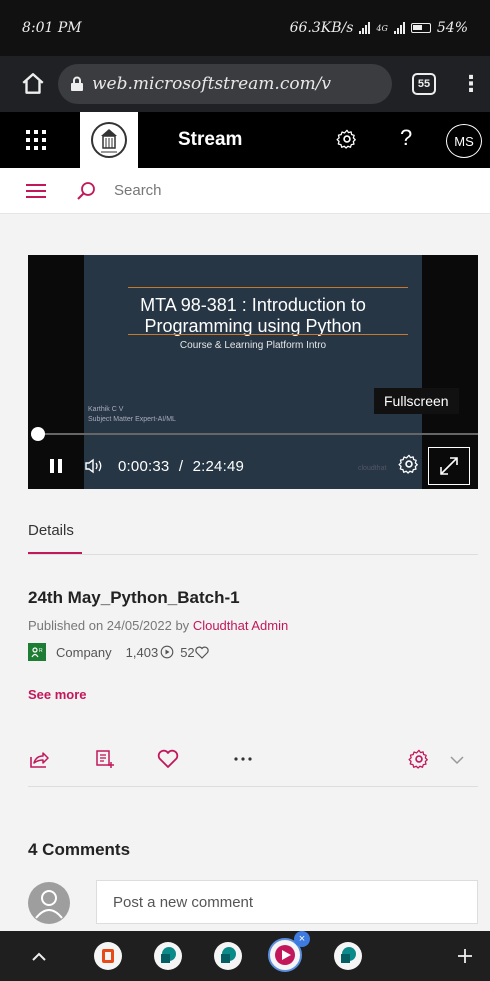 Image resolution: width=490 pixels, height=981 pixels. Describe the element at coordinates (268, 334) in the screenshot. I see `slide-rule-bottom` at that location.